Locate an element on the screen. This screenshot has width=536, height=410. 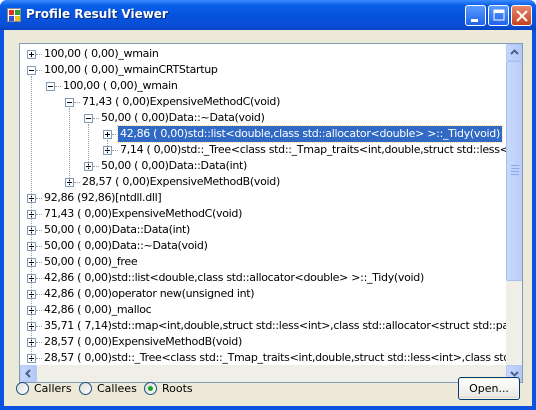
maximize-button is located at coordinates (498, 15).